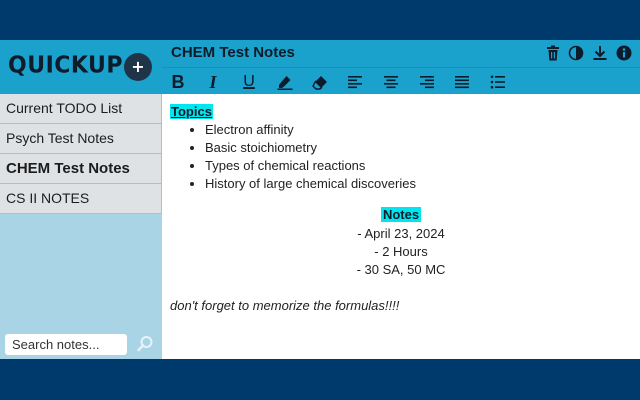 Image resolution: width=640 pixels, height=400 pixels. What do you see at coordinates (213, 82) in the screenshot?
I see `italic-icon: I` at bounding box center [213, 82].